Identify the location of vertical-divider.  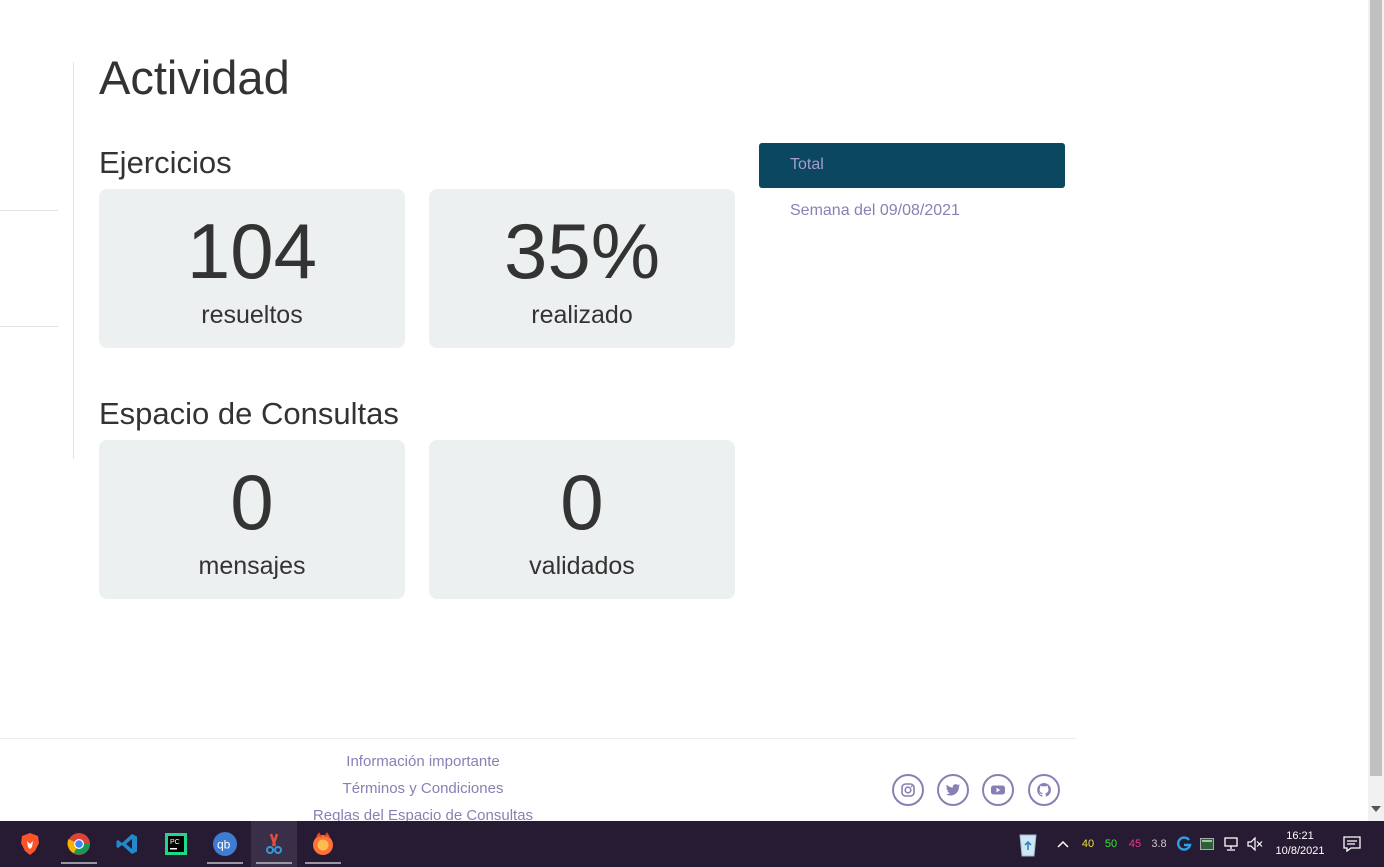
(73, 260).